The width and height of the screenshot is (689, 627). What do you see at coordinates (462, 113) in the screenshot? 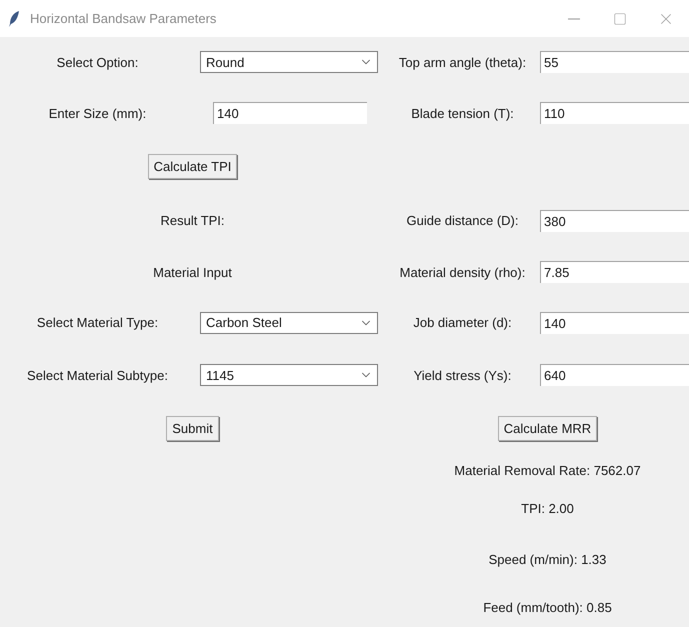
I see `field-label: Blade tension (T):` at bounding box center [462, 113].